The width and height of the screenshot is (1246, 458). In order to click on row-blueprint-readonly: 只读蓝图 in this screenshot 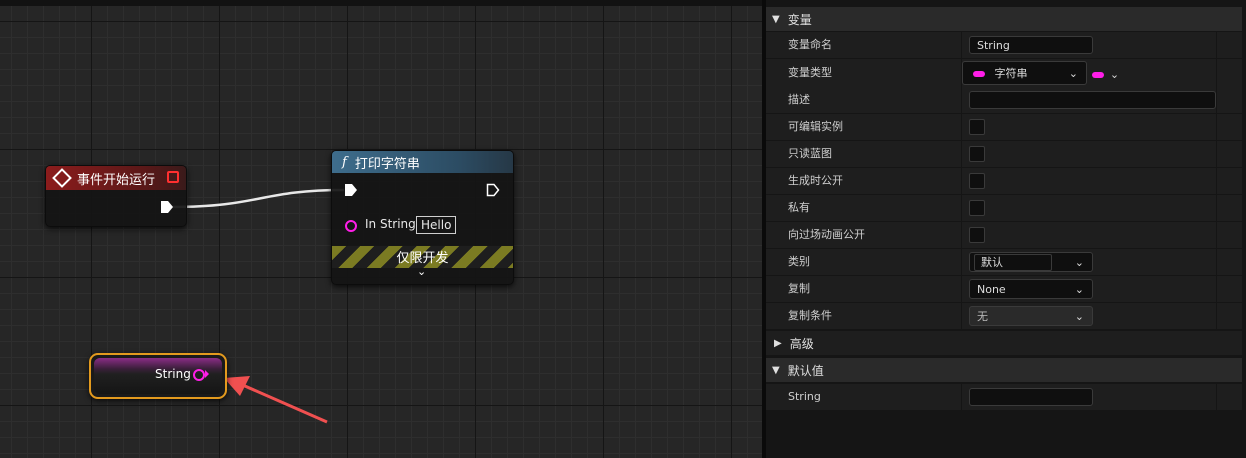, I will do `click(1004, 154)`.